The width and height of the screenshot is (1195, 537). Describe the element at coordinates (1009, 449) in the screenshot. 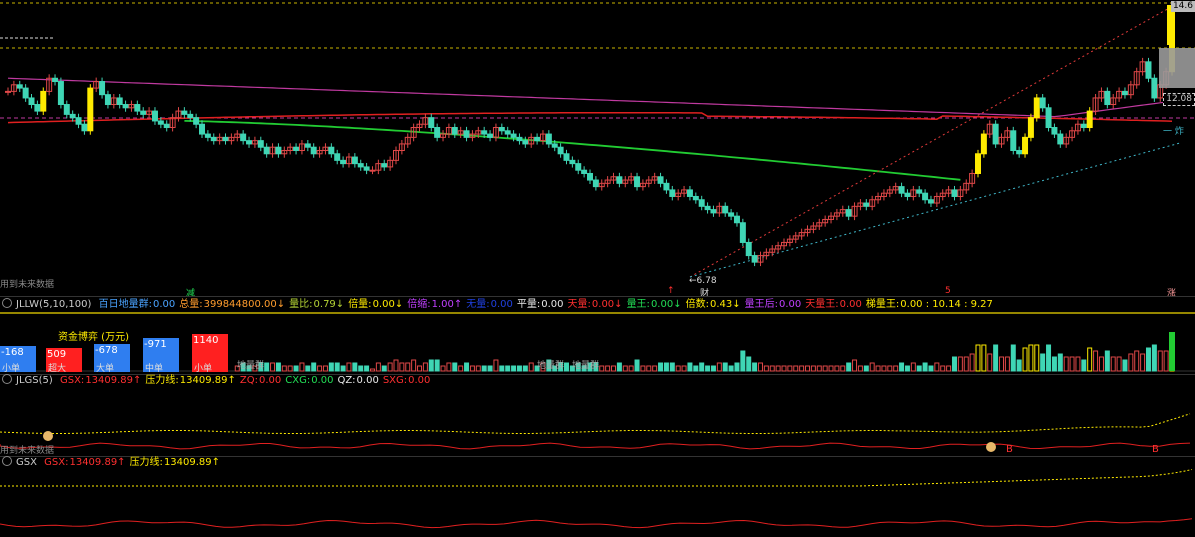

I see `buy-mark-1: B` at that location.